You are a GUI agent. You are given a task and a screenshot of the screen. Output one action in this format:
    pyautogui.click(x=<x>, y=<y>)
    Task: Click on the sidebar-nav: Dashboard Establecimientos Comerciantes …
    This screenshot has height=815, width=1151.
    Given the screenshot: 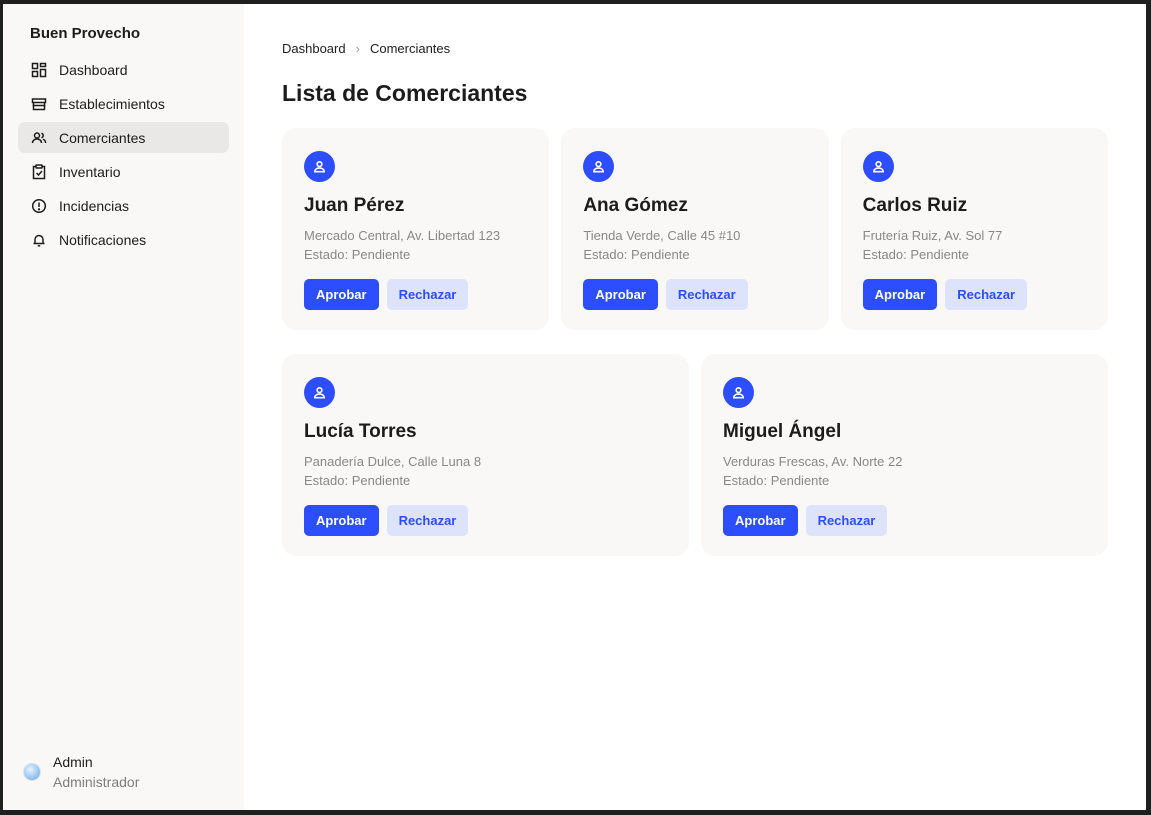 What is the action you would take?
    pyautogui.click(x=123, y=154)
    